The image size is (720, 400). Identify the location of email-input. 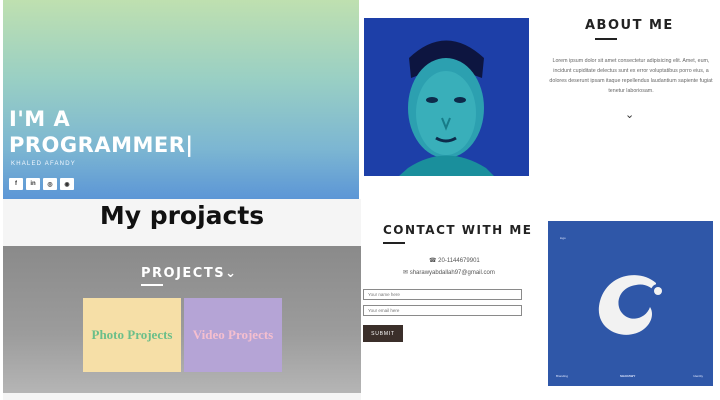
(442, 310).